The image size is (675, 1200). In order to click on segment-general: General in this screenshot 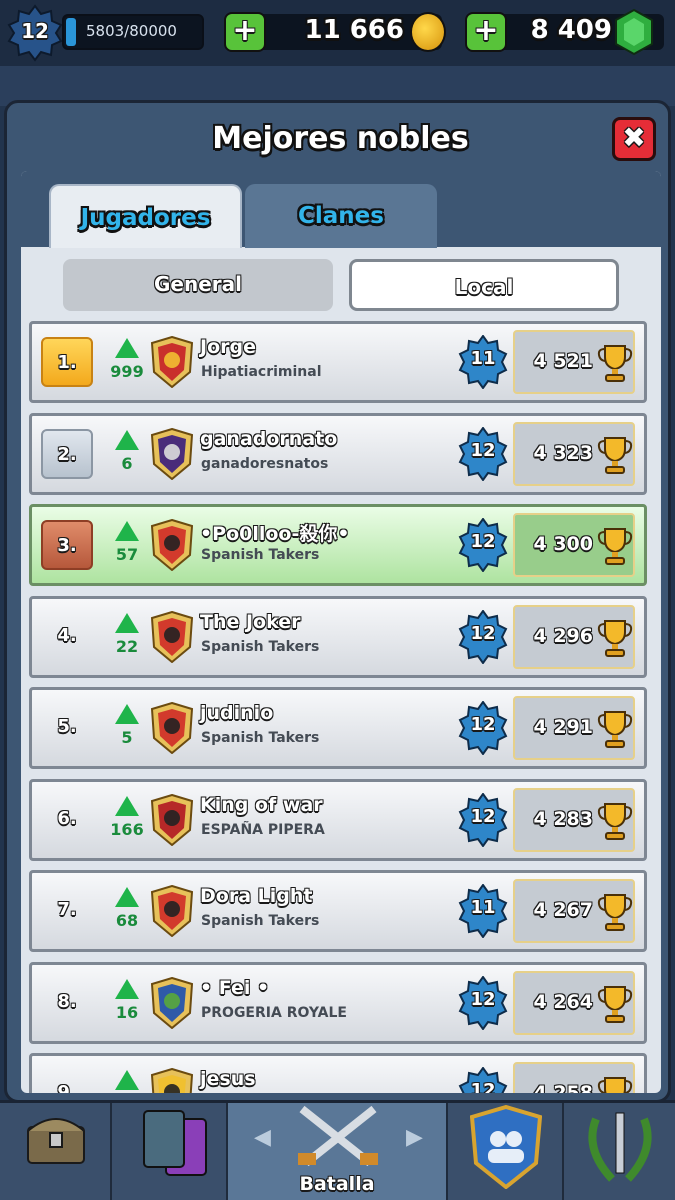, I will do `click(198, 285)`.